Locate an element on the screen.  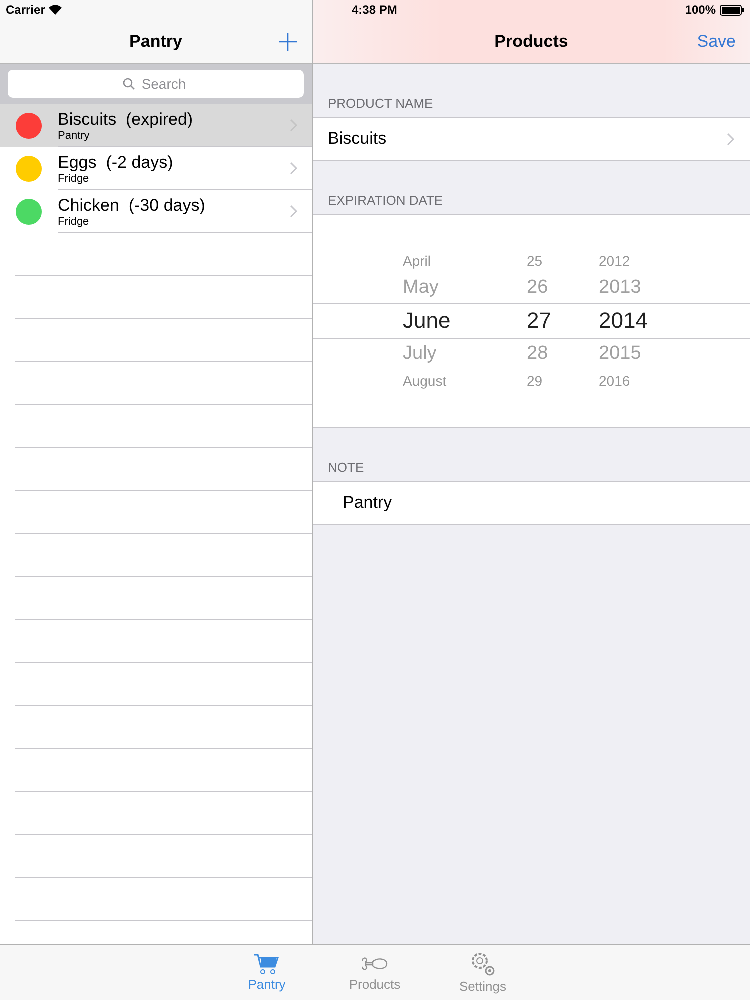
plus-icon is located at coordinates (288, 42).